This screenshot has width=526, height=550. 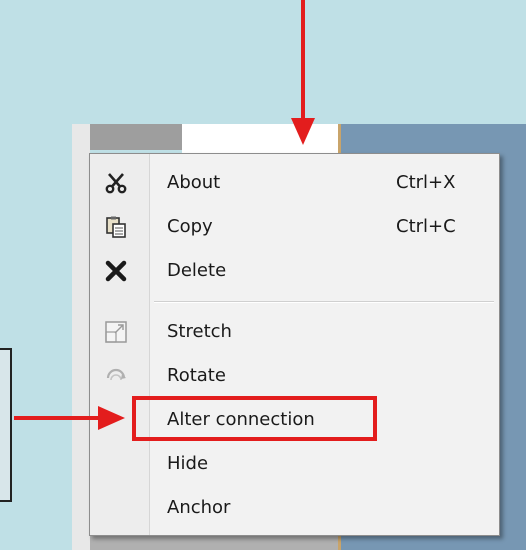 What do you see at coordinates (116, 271) in the screenshot?
I see `delete-x-icon` at bounding box center [116, 271].